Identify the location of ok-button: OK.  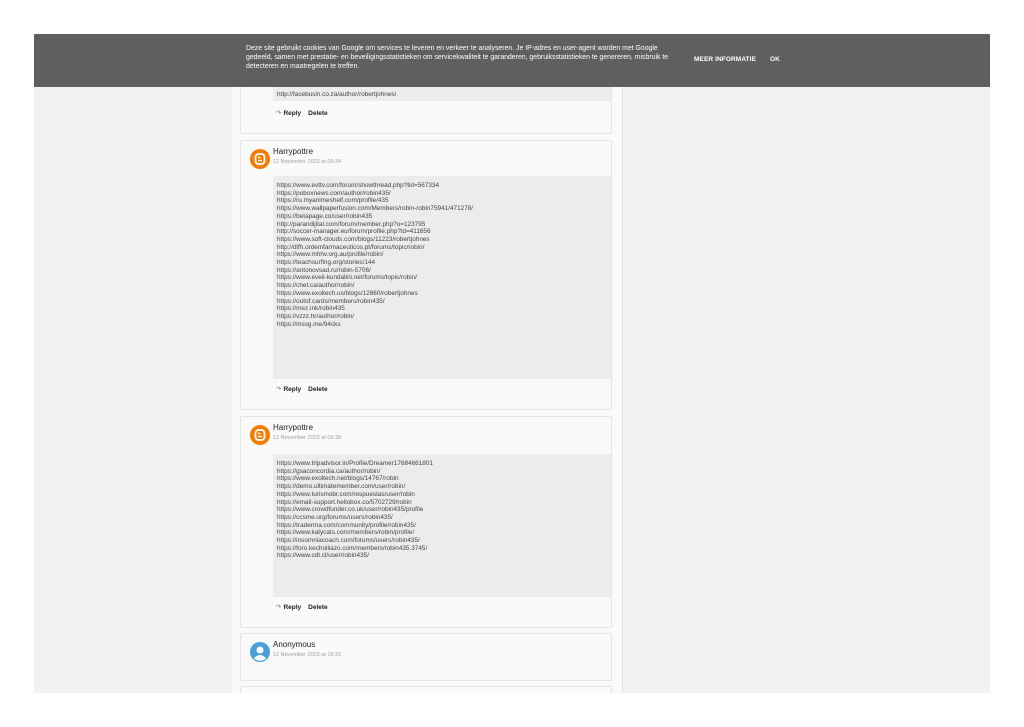
(775, 59).